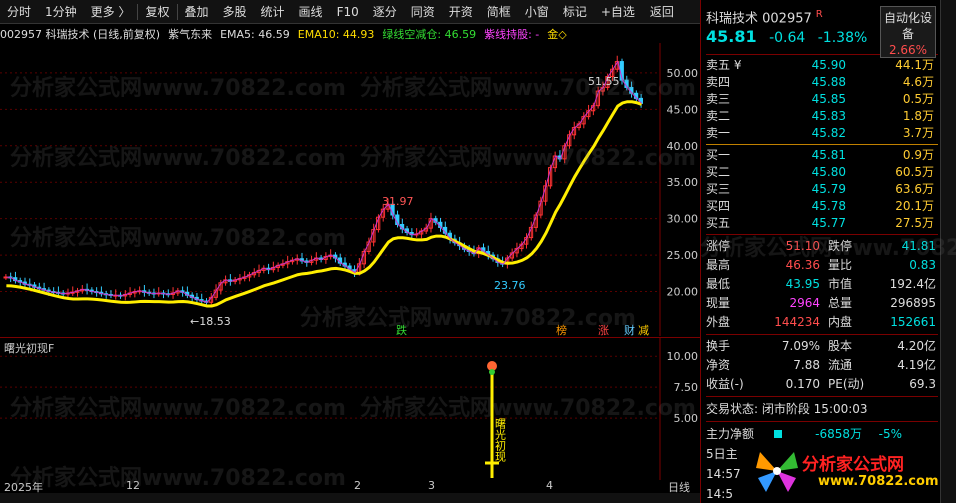 This screenshot has height=503, width=956. Describe the element at coordinates (822, 65) in the screenshot. I see `order-book-row: 卖五 ¥ 45.90 44.1万` at that location.